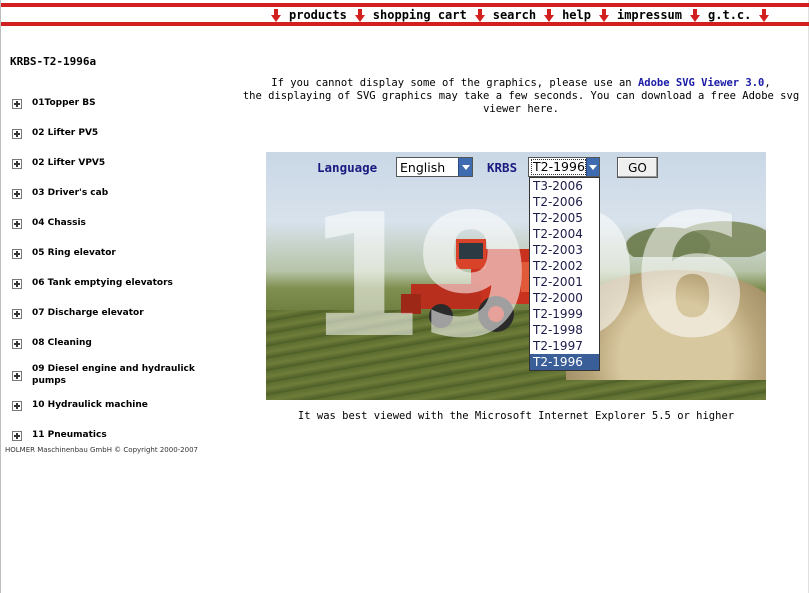  What do you see at coordinates (564, 282) in the screenshot?
I see `dropdown-option: T2-2001` at bounding box center [564, 282].